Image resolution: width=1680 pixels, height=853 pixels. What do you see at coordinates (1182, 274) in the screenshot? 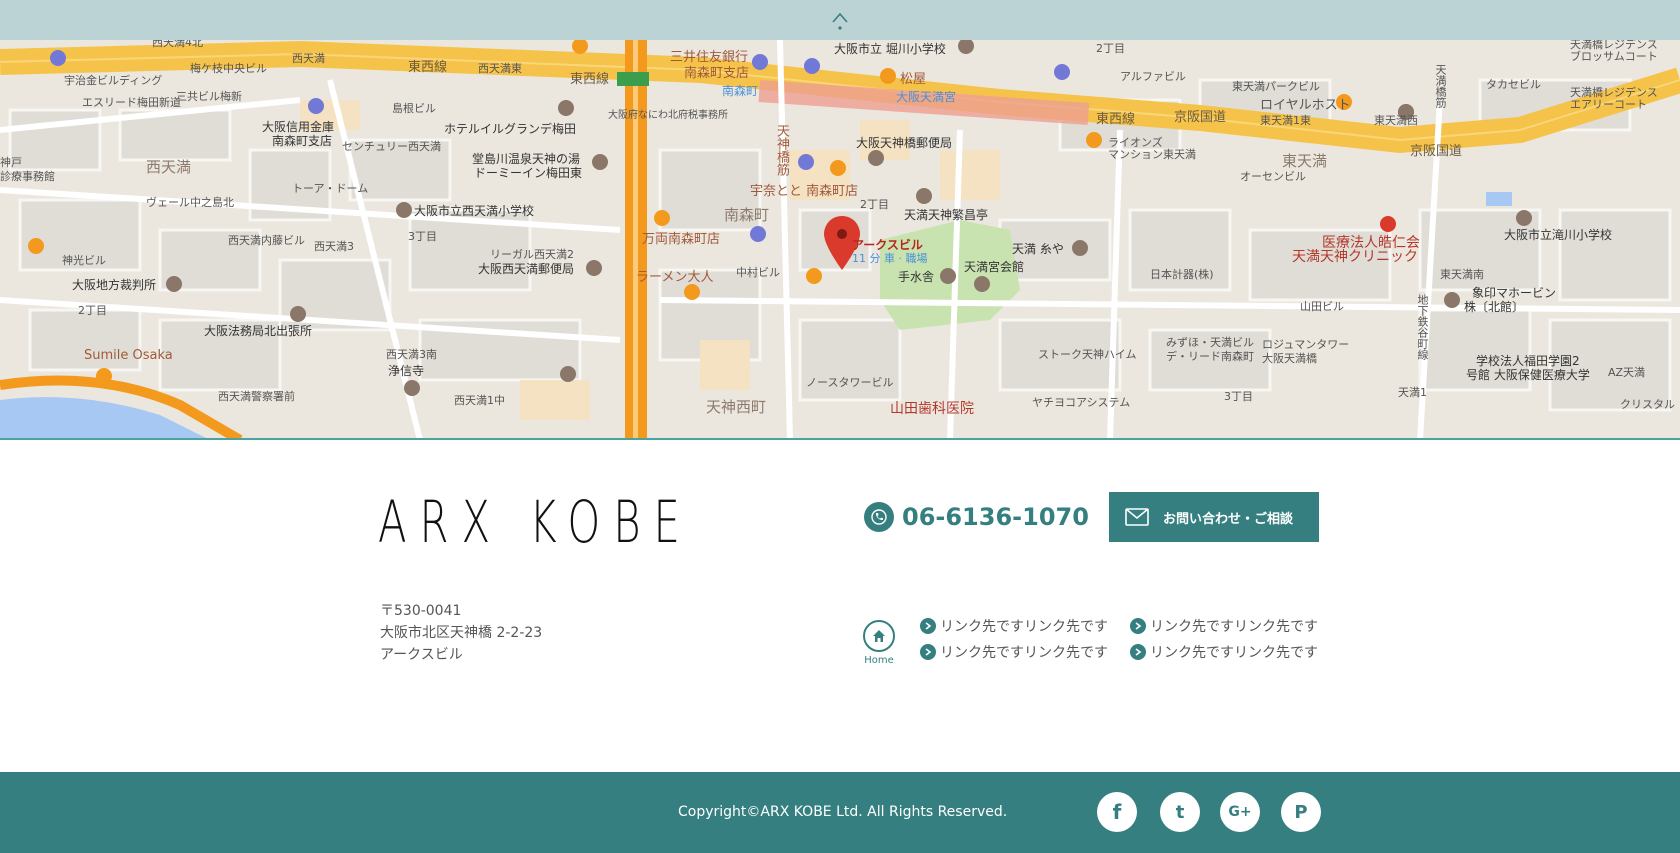
I see `map-label: 日本計器(株)` at bounding box center [1182, 274].